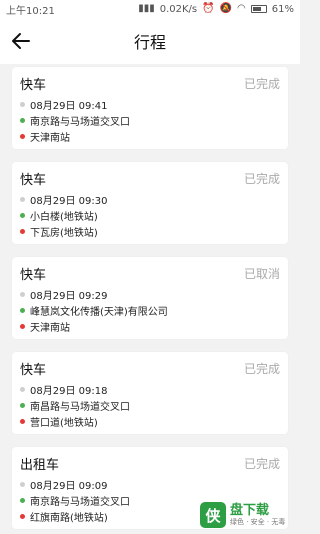  What do you see at coordinates (64, 423) in the screenshot?
I see `trip-to: 营口道(地铁站)` at bounding box center [64, 423].